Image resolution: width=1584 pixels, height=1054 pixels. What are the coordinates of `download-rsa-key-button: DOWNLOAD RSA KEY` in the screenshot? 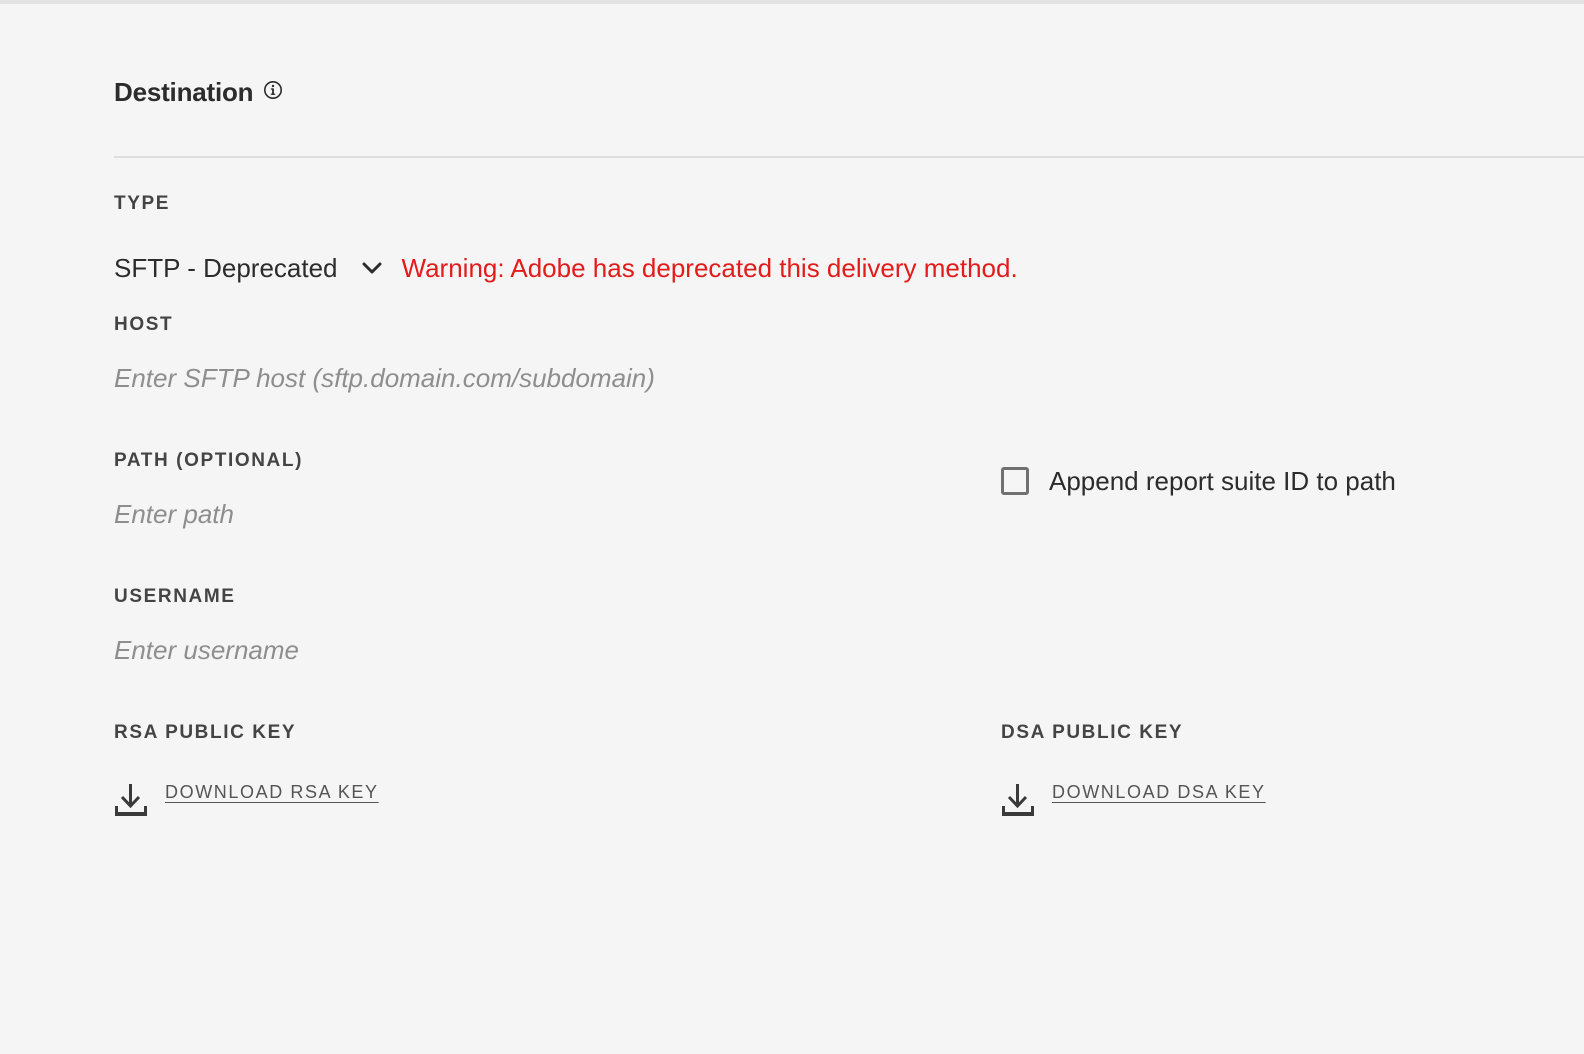 It's located at (246, 800).